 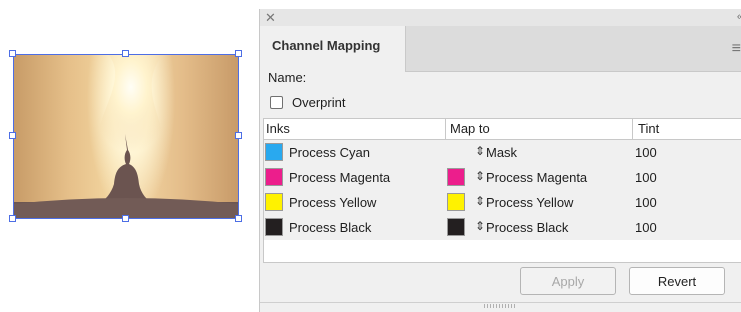 What do you see at coordinates (529, 202) in the screenshot?
I see `map-to-value: Process Yellow` at bounding box center [529, 202].